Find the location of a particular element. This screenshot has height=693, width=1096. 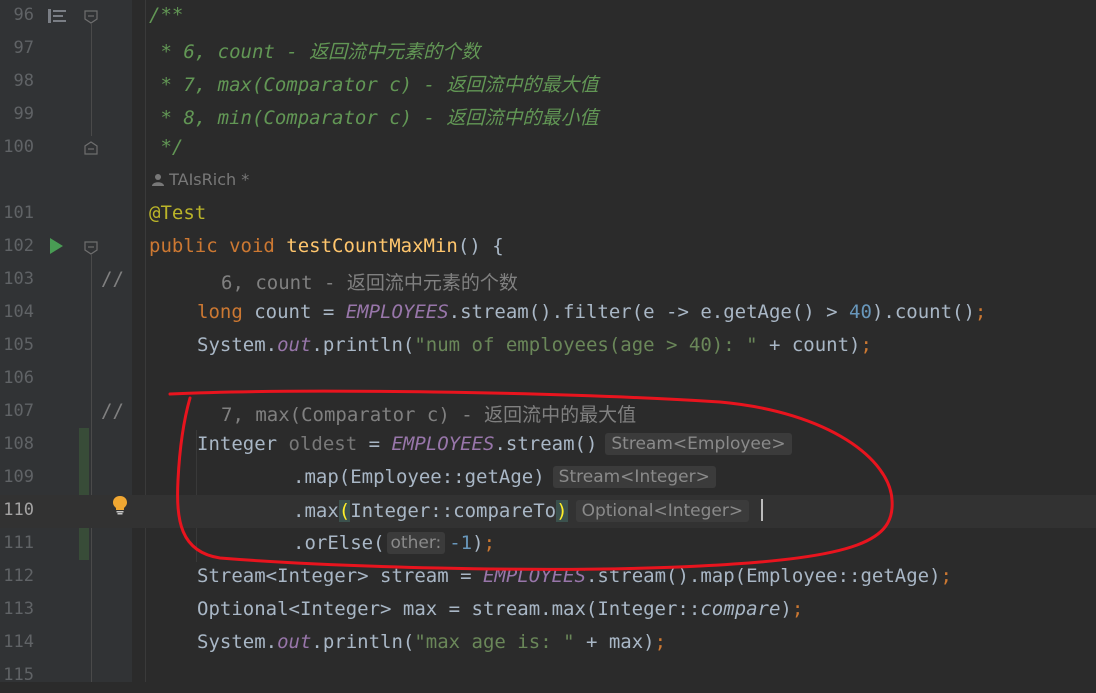

code-text: .orElse(other: -1); is located at coordinates (394, 543).